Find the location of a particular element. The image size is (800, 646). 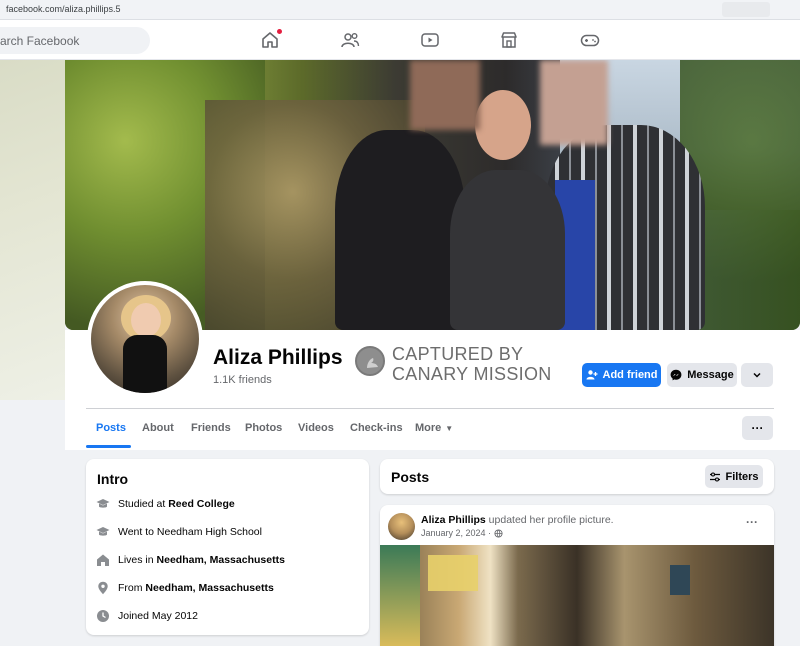

intro-text: Joined May 2012 is located at coordinates (158, 616).